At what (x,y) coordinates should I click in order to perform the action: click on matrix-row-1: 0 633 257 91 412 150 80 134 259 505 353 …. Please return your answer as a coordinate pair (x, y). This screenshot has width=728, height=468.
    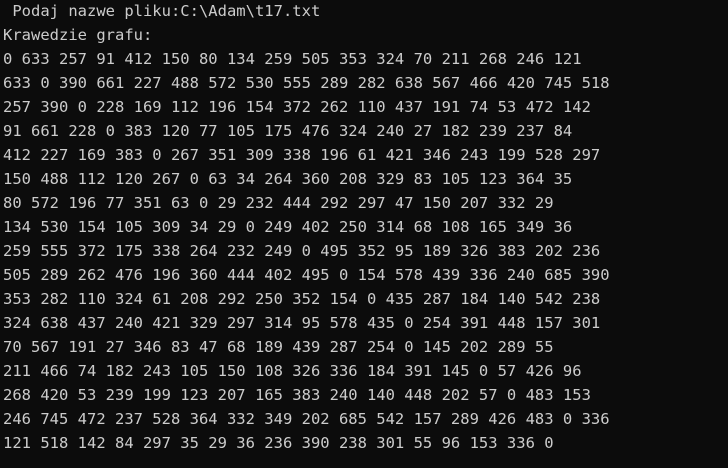
    Looking at the image, I should click on (292, 59).